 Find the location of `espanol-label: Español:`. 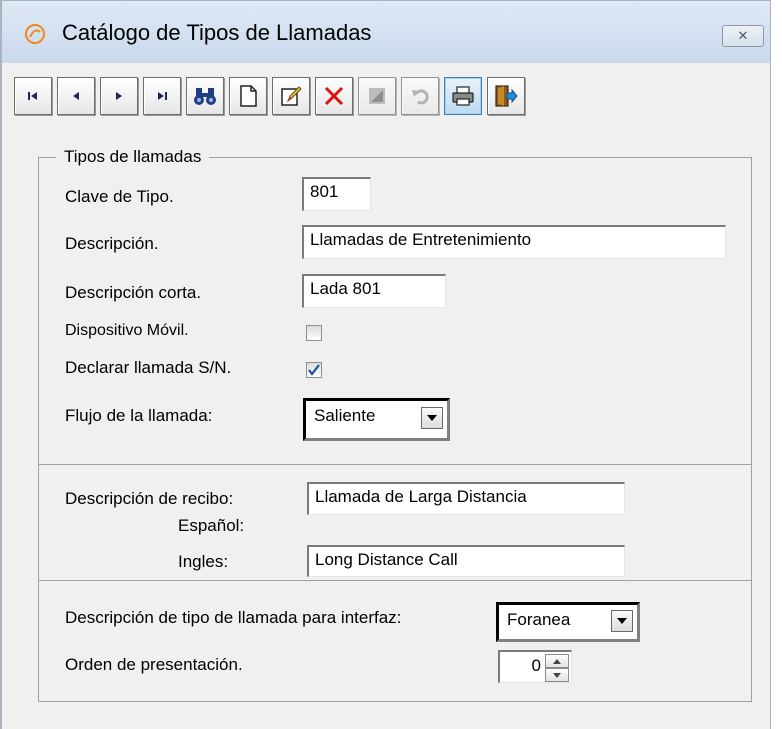

espanol-label: Español: is located at coordinates (211, 525).